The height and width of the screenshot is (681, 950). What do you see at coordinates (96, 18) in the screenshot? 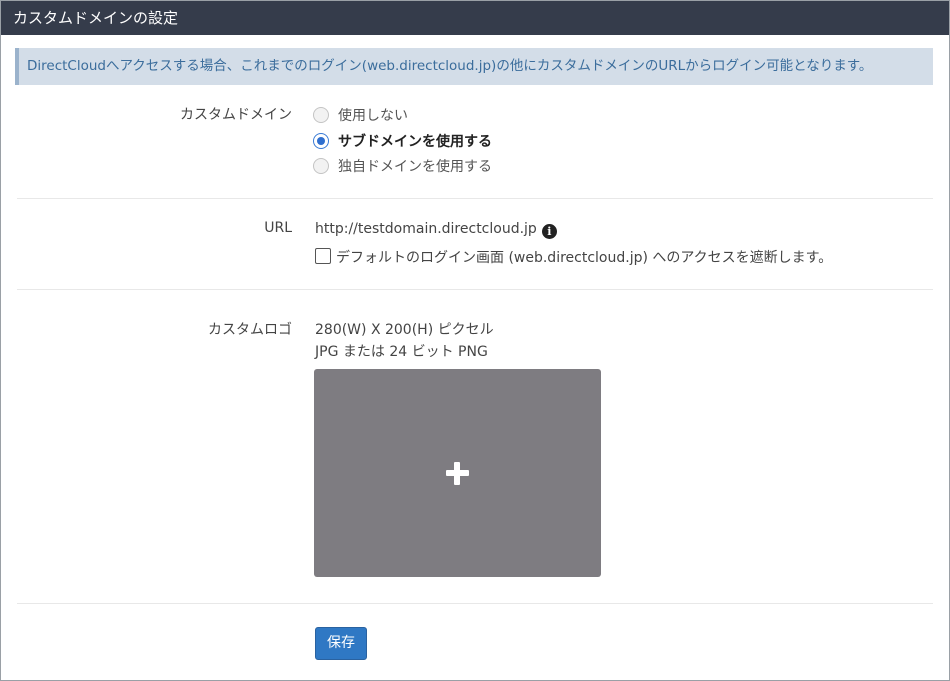
I see `page-title: カスタムドメインの設定` at bounding box center [96, 18].